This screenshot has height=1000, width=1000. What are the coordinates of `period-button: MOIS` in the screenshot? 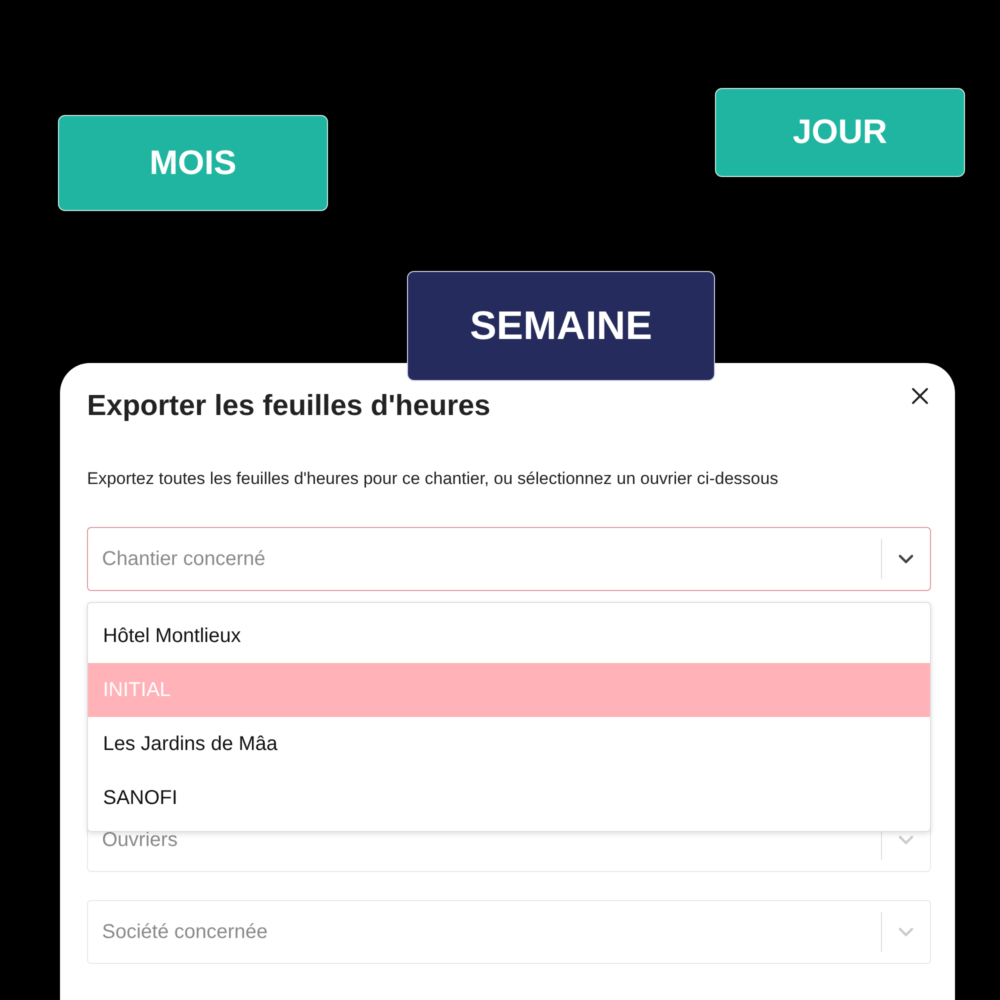 It's located at (193, 163).